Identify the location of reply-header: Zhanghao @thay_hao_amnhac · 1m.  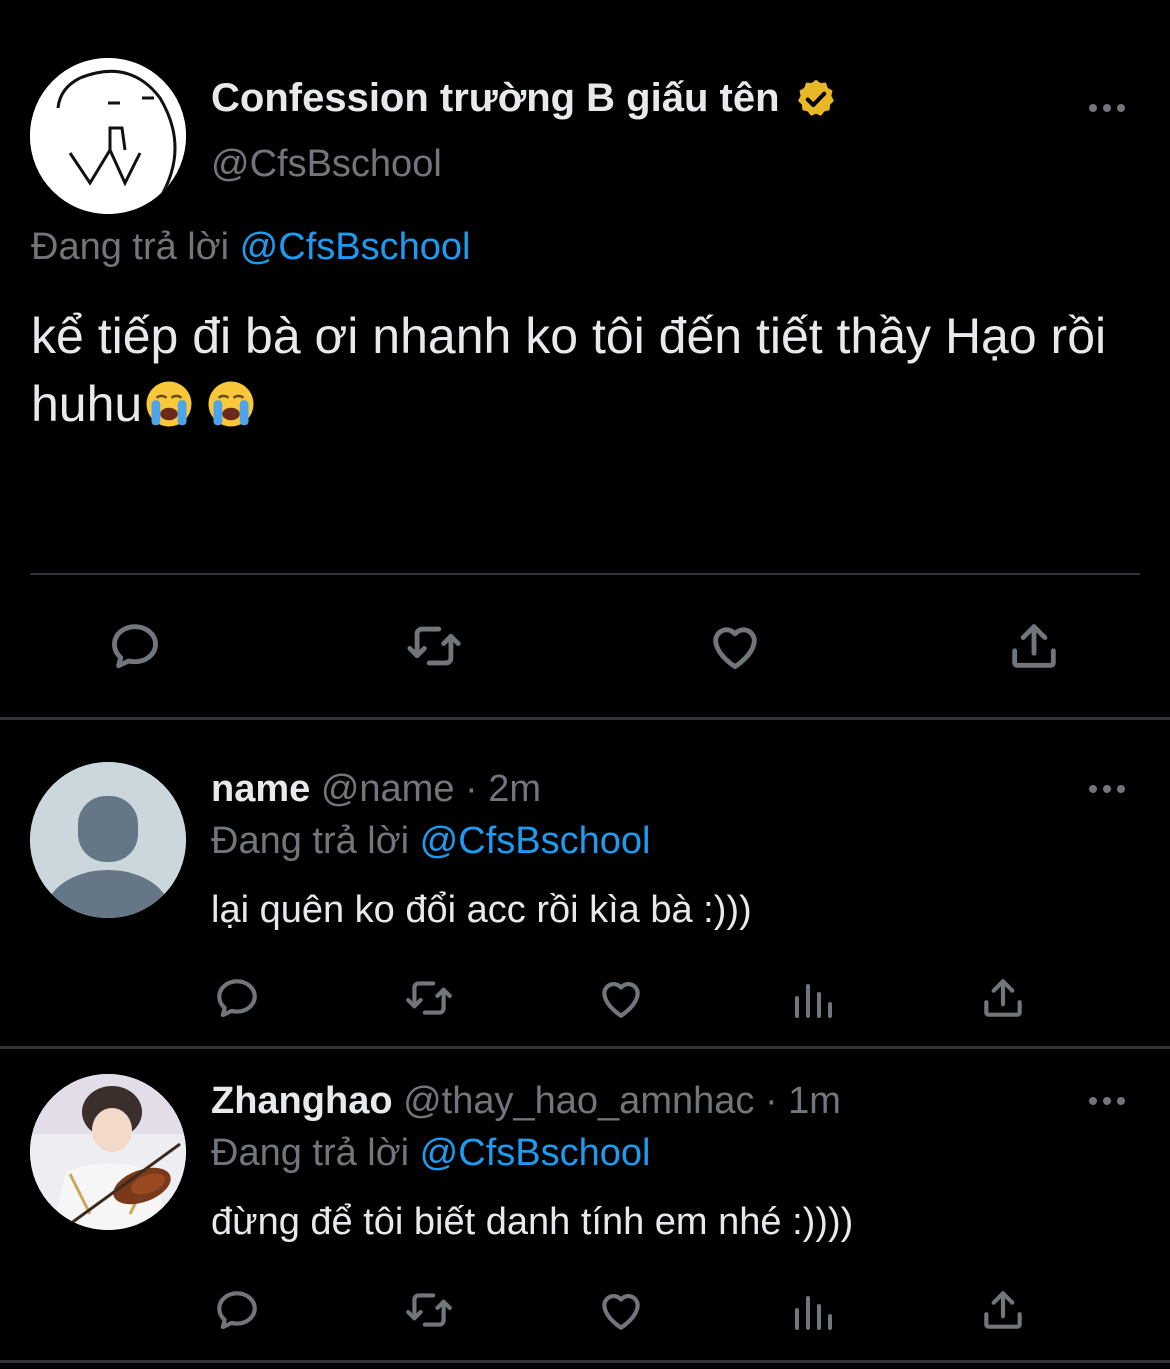
(526, 1101).